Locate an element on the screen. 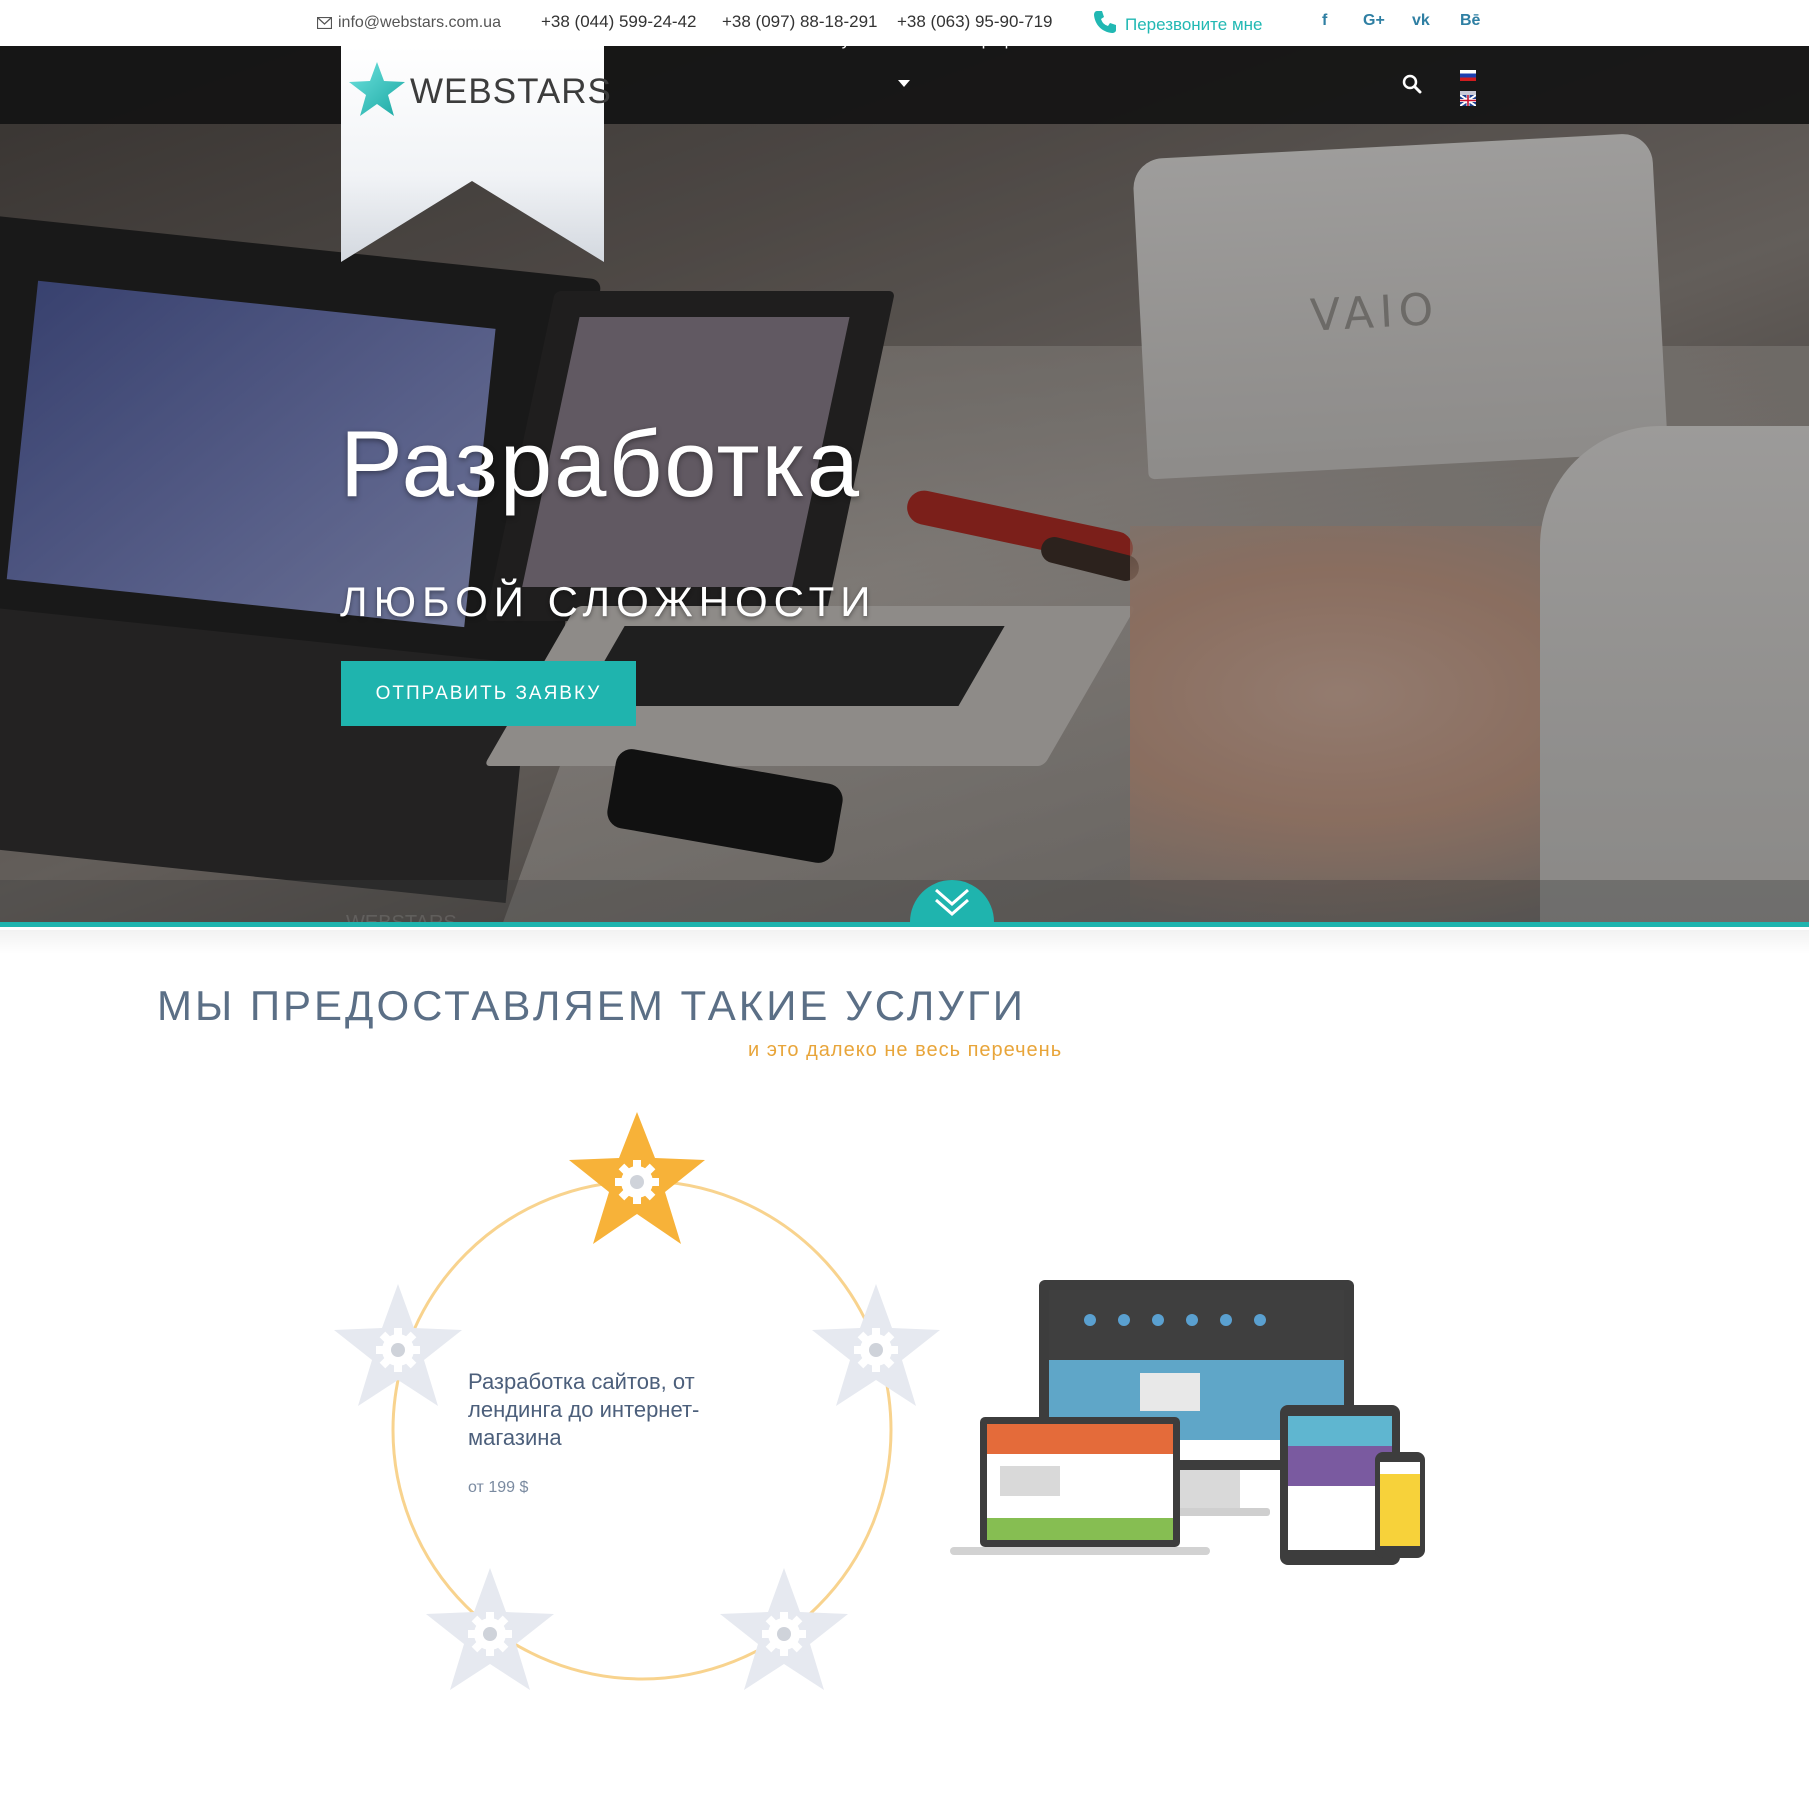 This screenshot has height=1812, width=1809. hero-subtitle: ЛЮБОЙ СЛОЖНОСТИ is located at coordinates (608, 601).